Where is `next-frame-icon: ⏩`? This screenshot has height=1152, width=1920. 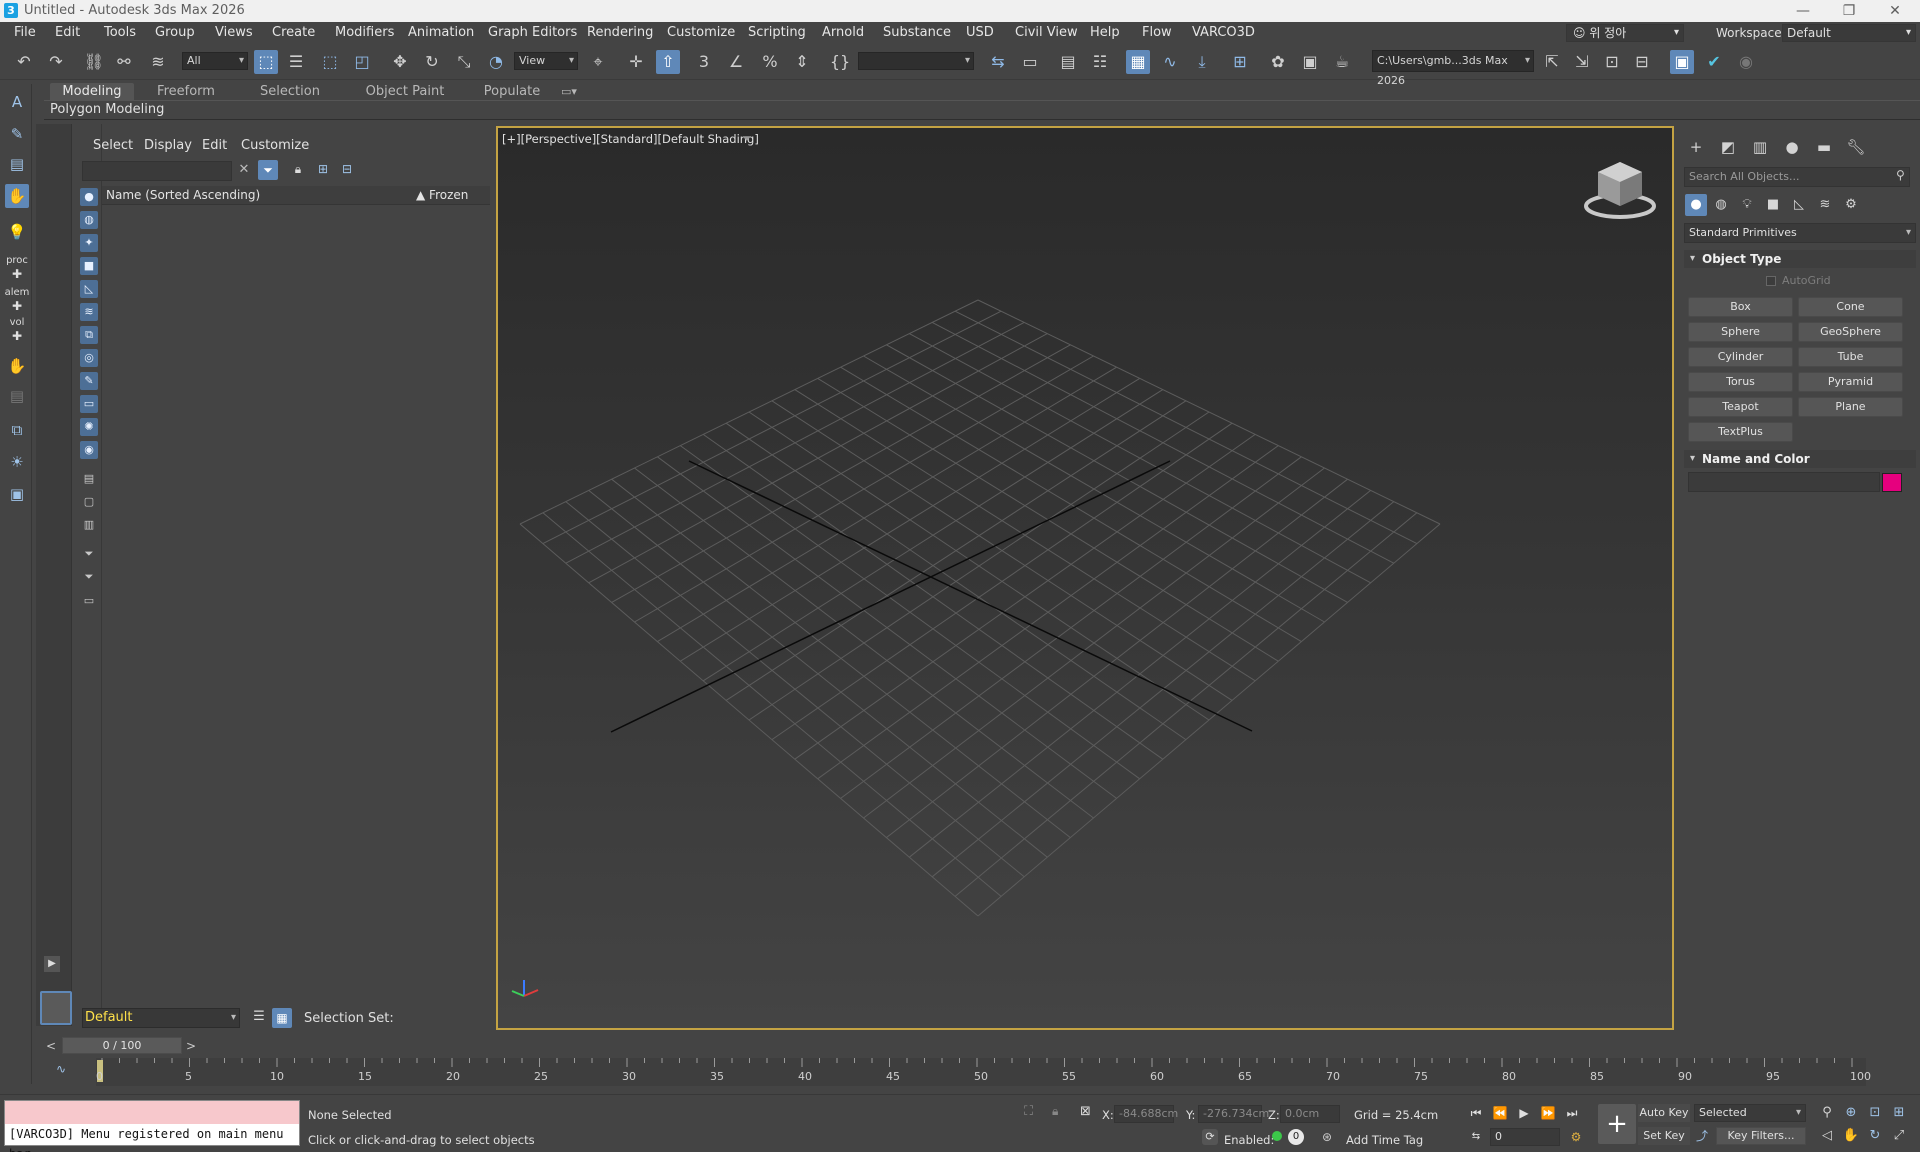 next-frame-icon: ⏩ is located at coordinates (1548, 1113).